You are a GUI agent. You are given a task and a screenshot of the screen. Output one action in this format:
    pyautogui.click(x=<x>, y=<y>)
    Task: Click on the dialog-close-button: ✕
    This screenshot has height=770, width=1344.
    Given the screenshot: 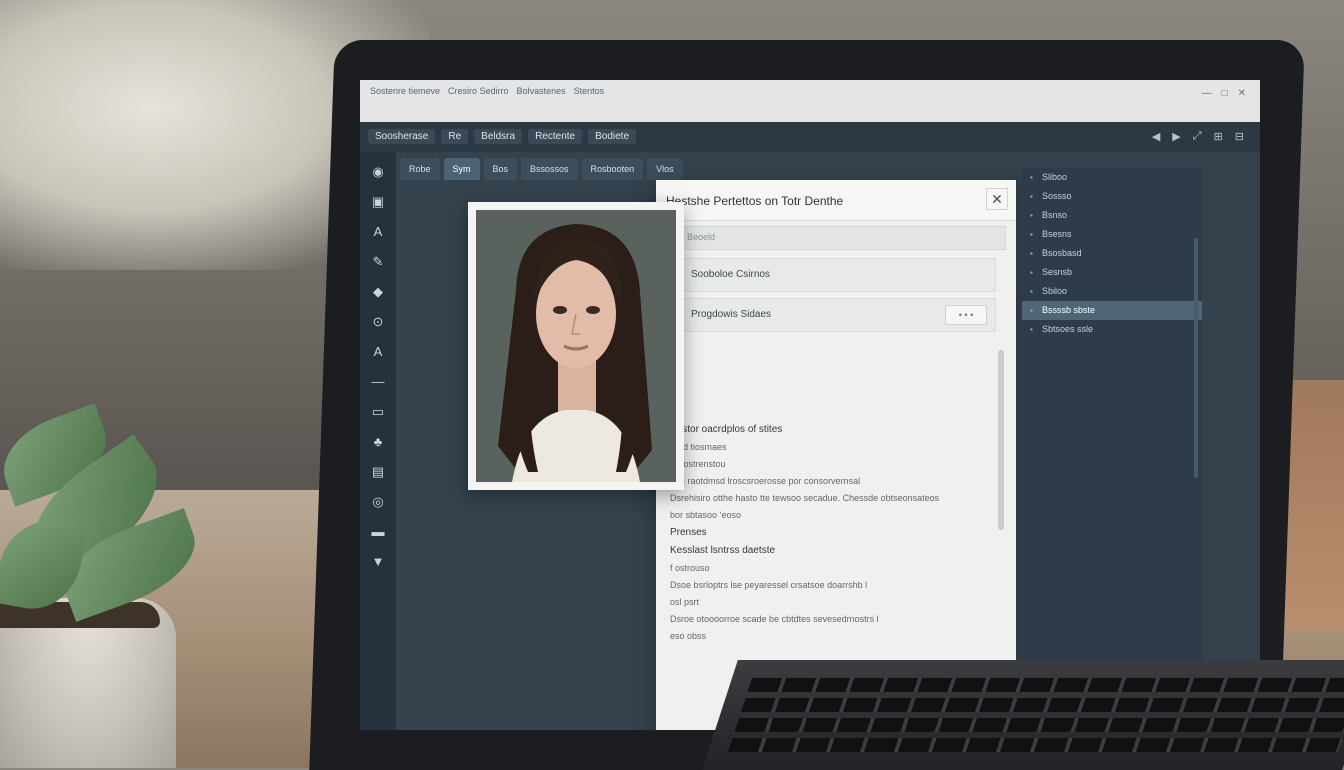 What is the action you would take?
    pyautogui.click(x=997, y=199)
    